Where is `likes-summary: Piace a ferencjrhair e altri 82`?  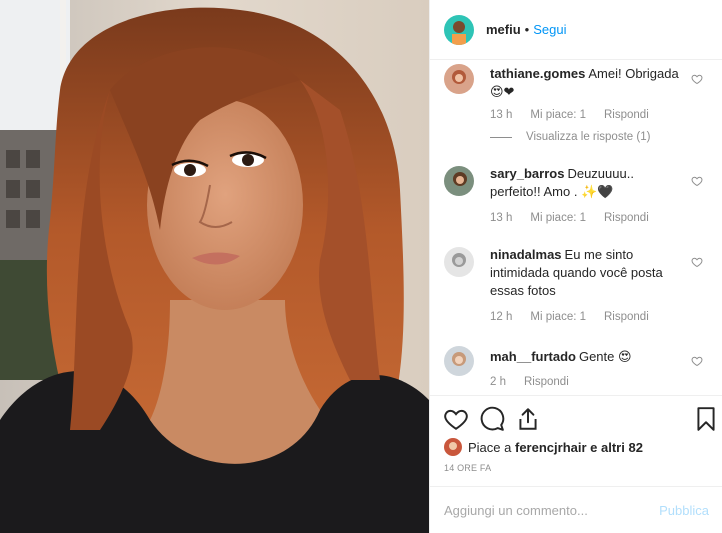 likes-summary: Piace a ferencjrhair e altri 82 is located at coordinates (543, 447).